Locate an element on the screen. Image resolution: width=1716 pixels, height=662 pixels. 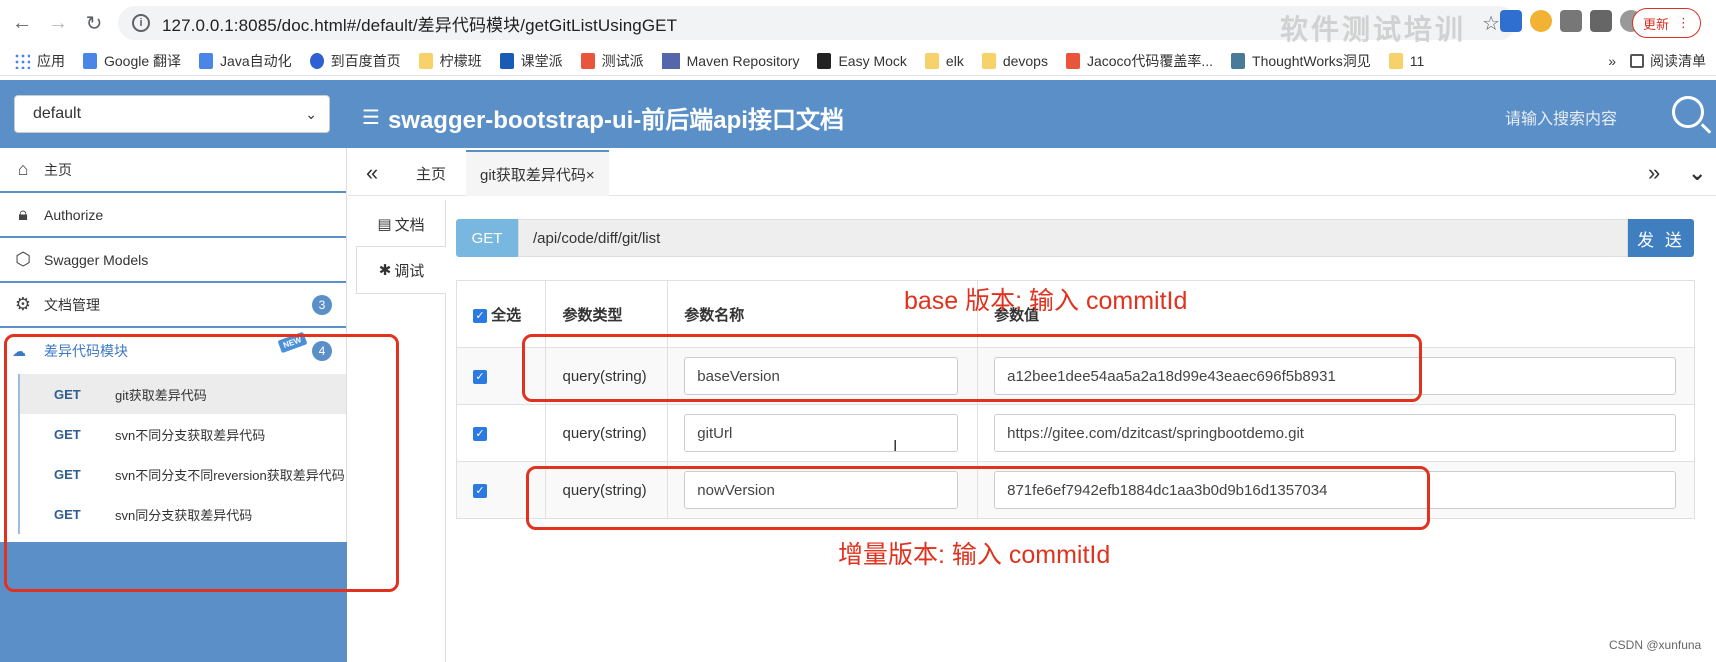
reload-icon: ↻ is located at coordinates (94, 23).